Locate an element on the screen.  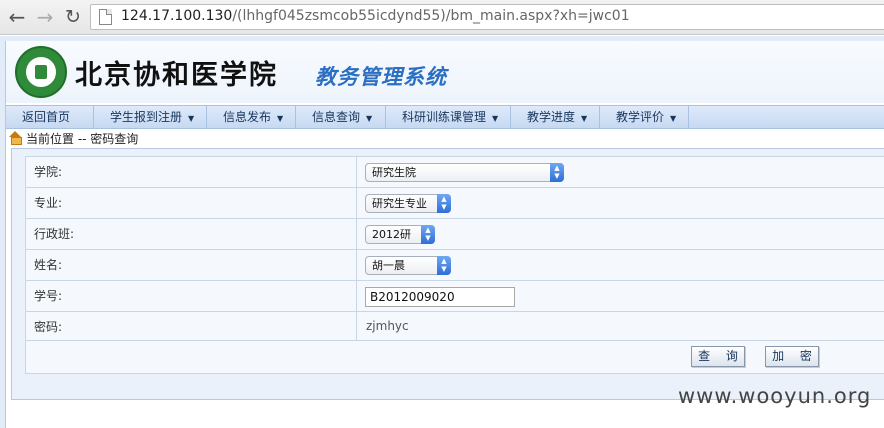
menu-item-research-courses: 科研训练课管理 ▼ is located at coordinates (448, 117).